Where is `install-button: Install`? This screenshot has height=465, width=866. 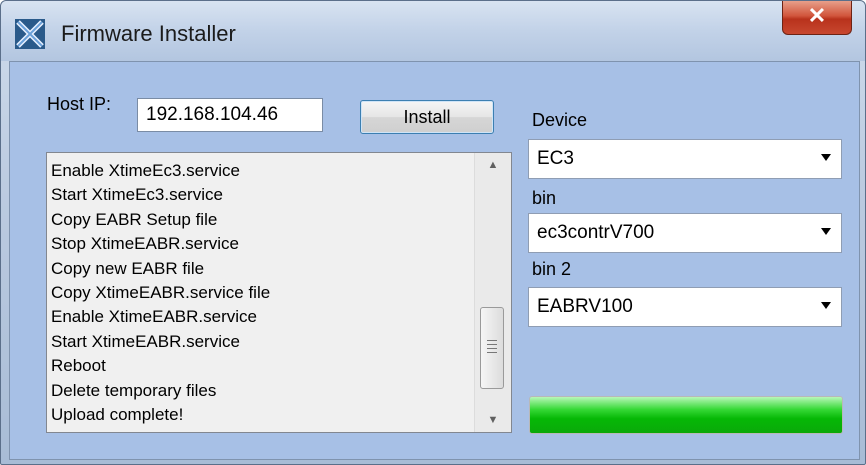
install-button: Install is located at coordinates (427, 117).